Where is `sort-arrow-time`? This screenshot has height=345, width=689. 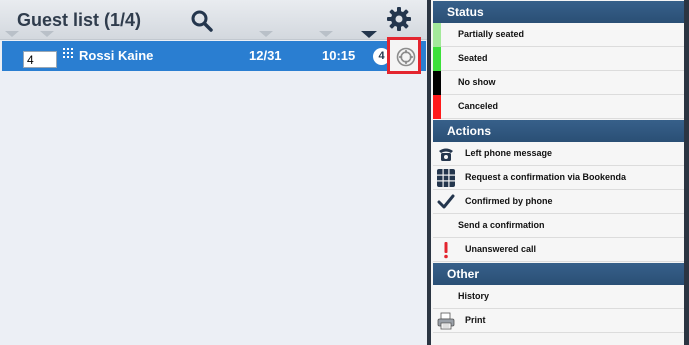 sort-arrow-time is located at coordinates (326, 34).